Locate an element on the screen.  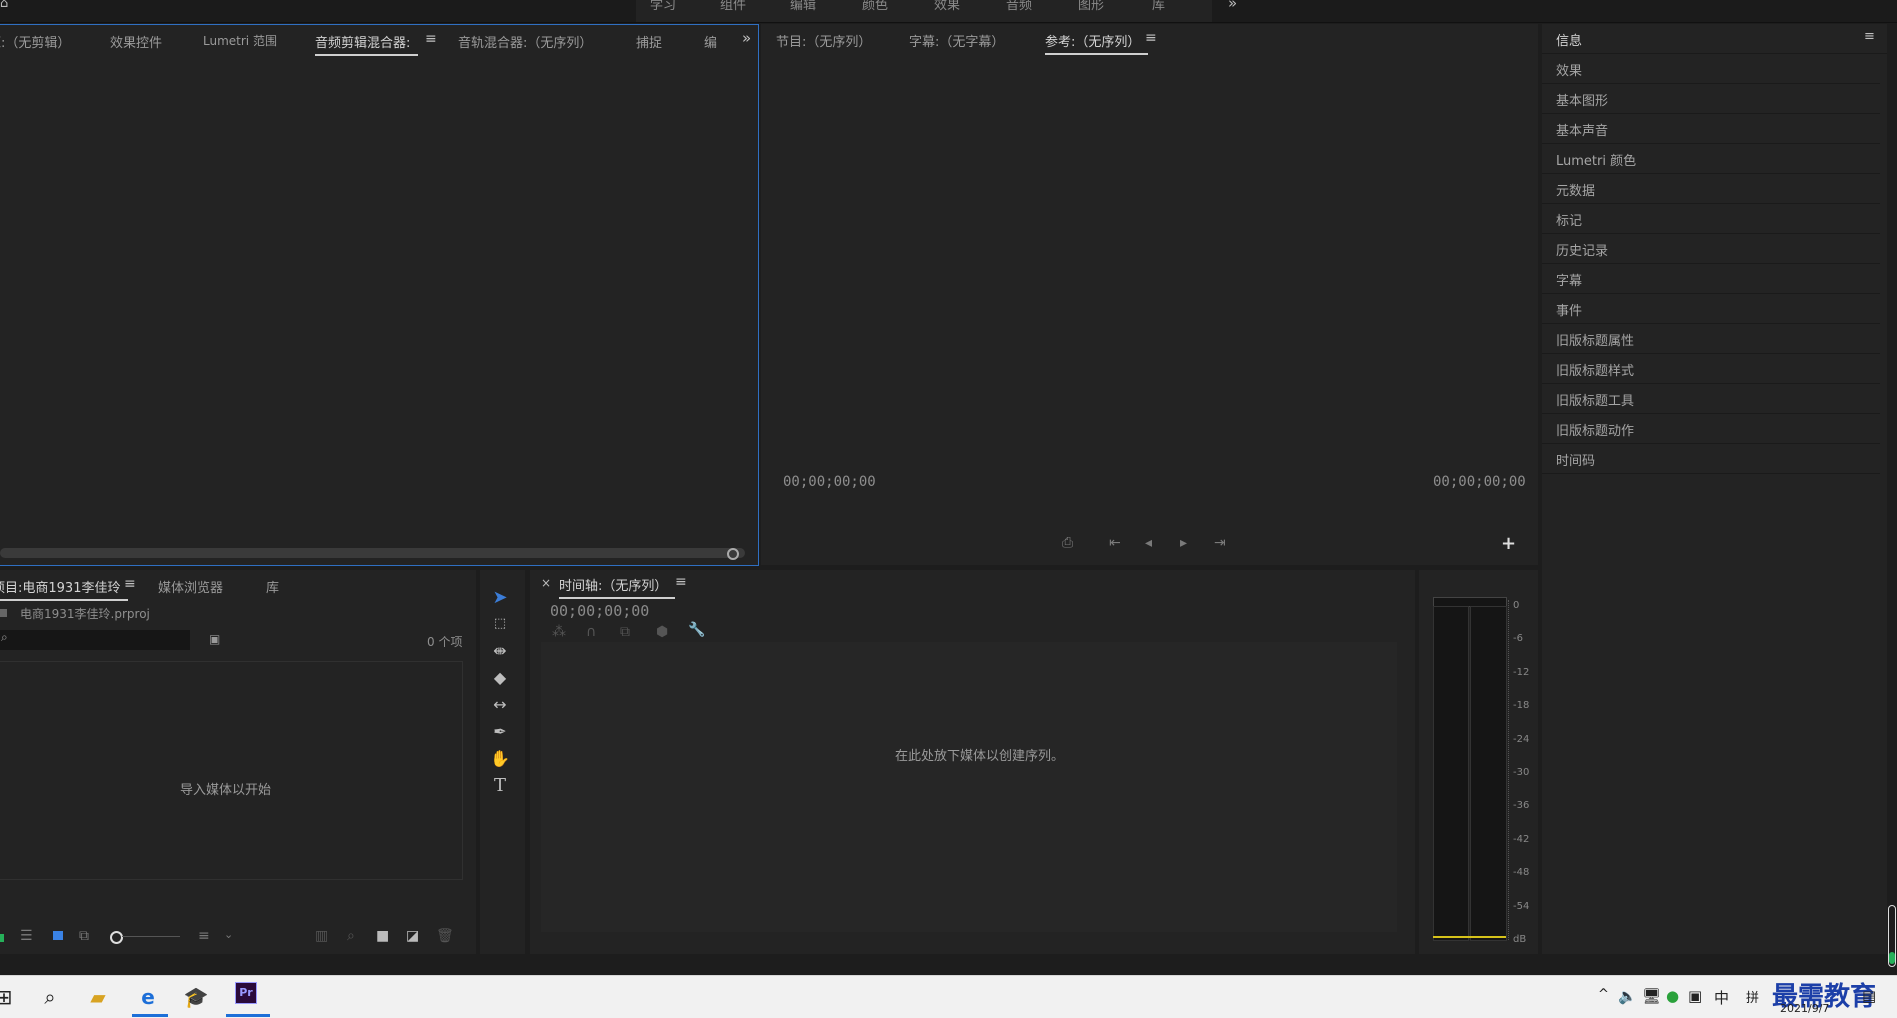
tab-edit-truncated: 编 is located at coordinates (710, 41).